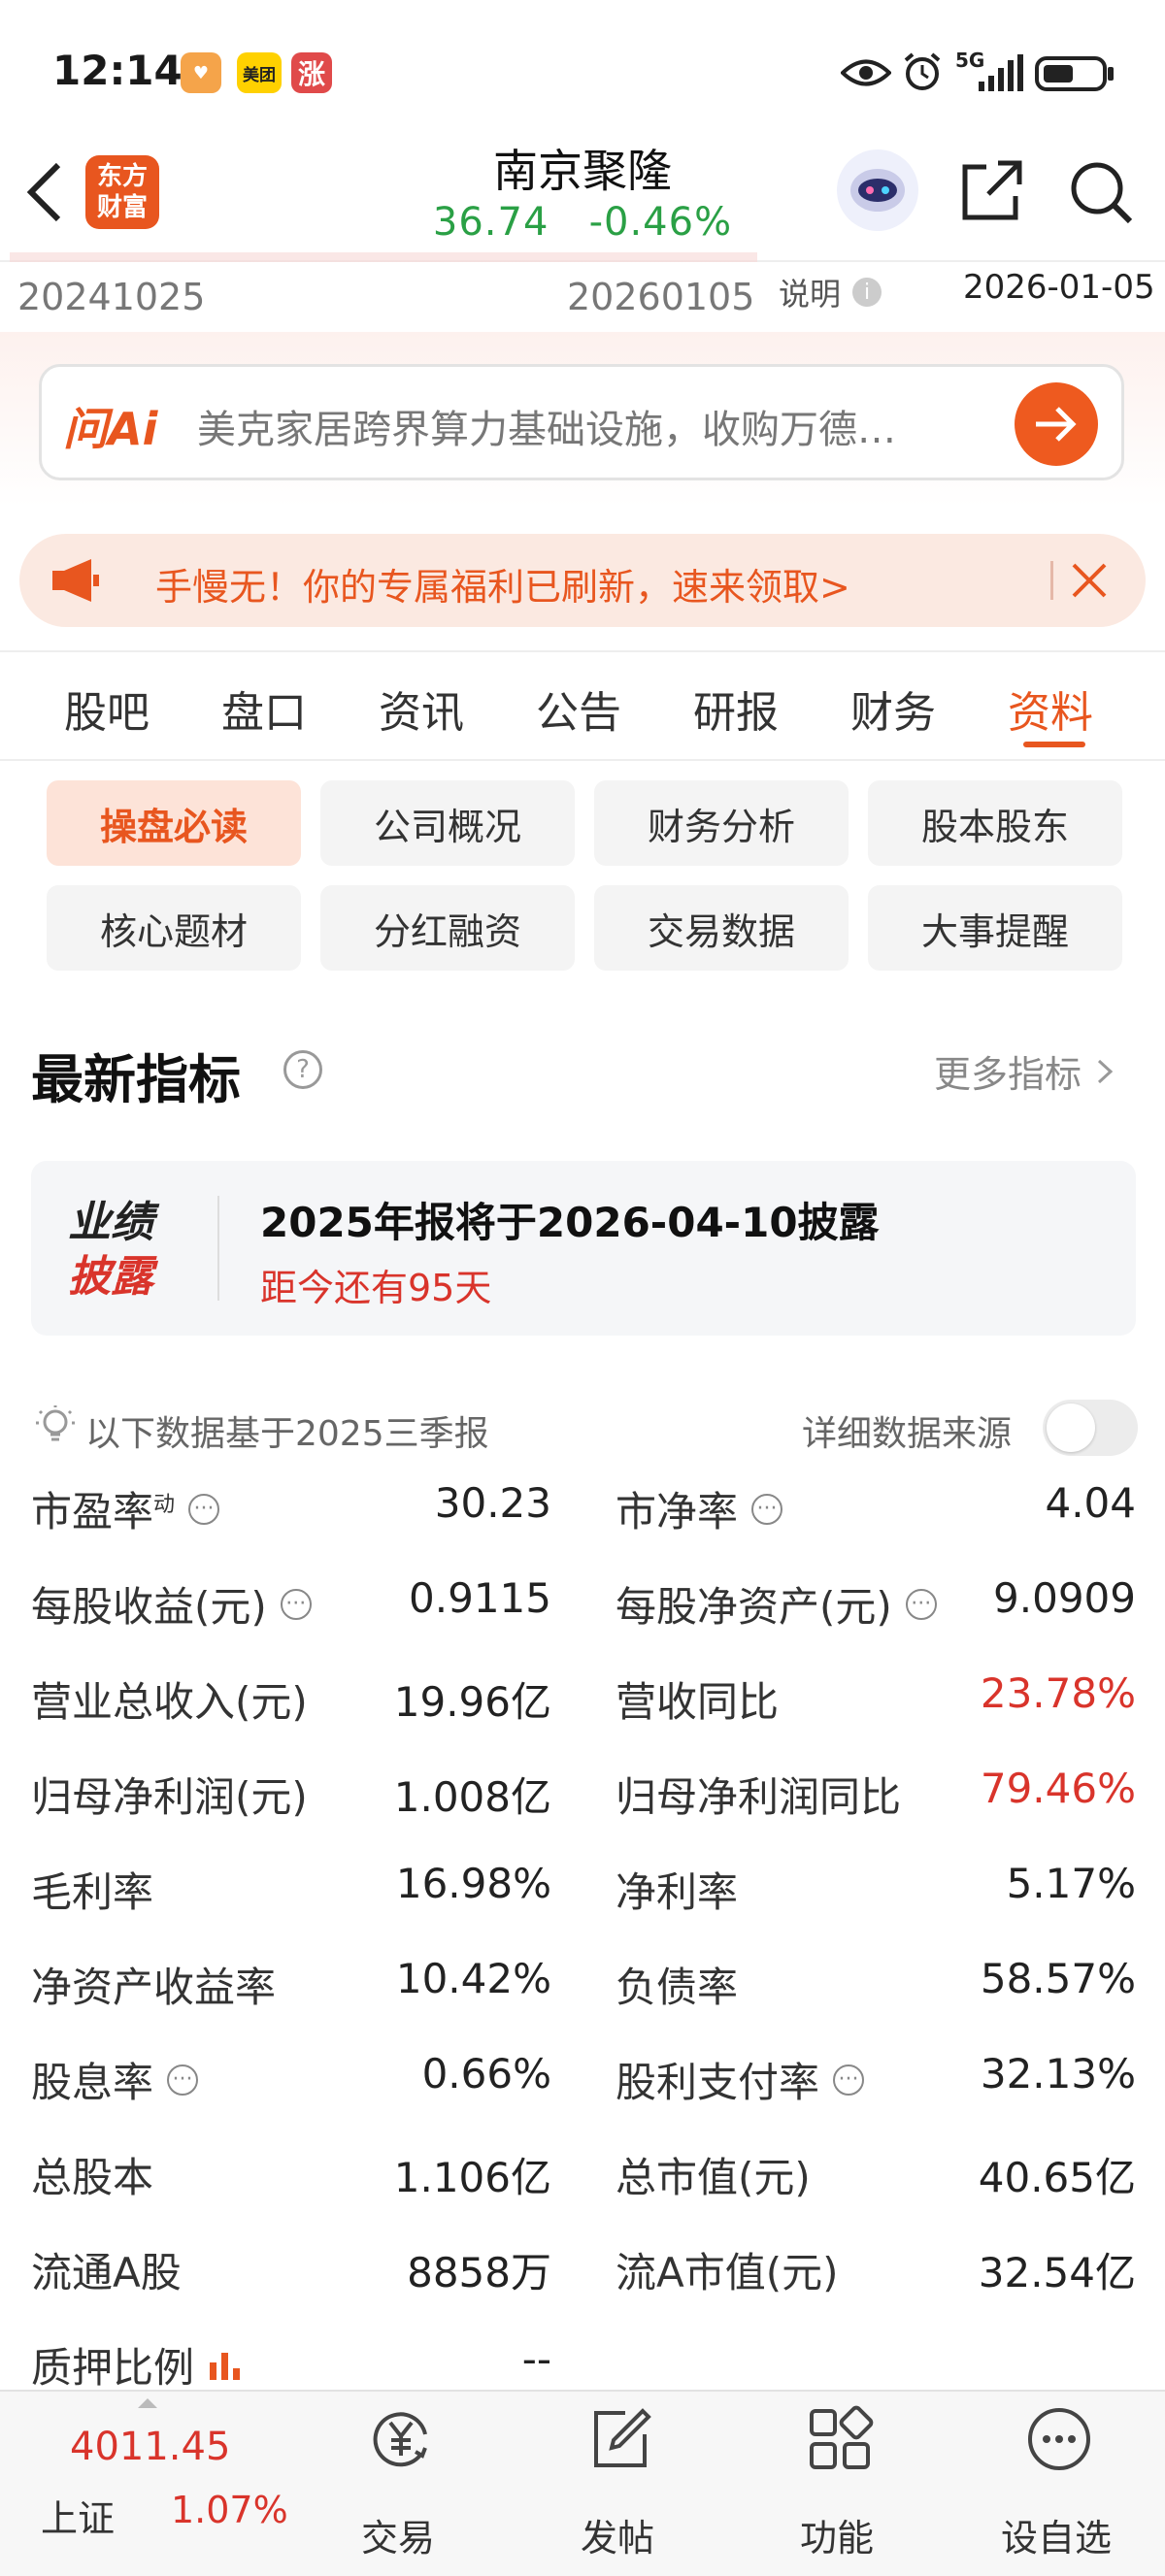 The height and width of the screenshot is (2576, 1165). Describe the element at coordinates (1058, 1788) in the screenshot. I see `metric-net-profit-yoy-value: 79.46%` at that location.